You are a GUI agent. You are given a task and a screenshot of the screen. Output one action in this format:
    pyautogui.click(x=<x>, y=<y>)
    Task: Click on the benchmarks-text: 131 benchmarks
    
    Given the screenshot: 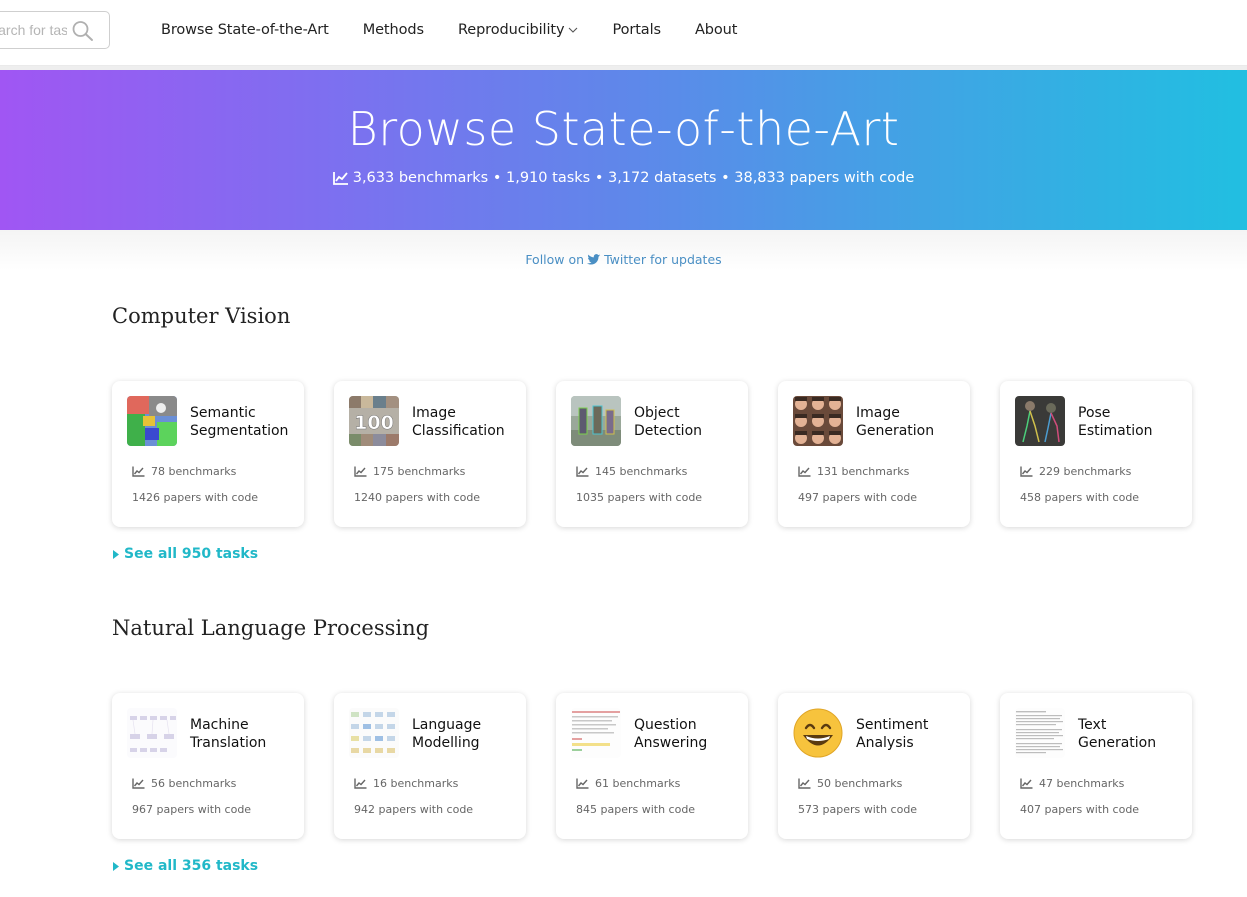 What is the action you would take?
    pyautogui.click(x=863, y=471)
    